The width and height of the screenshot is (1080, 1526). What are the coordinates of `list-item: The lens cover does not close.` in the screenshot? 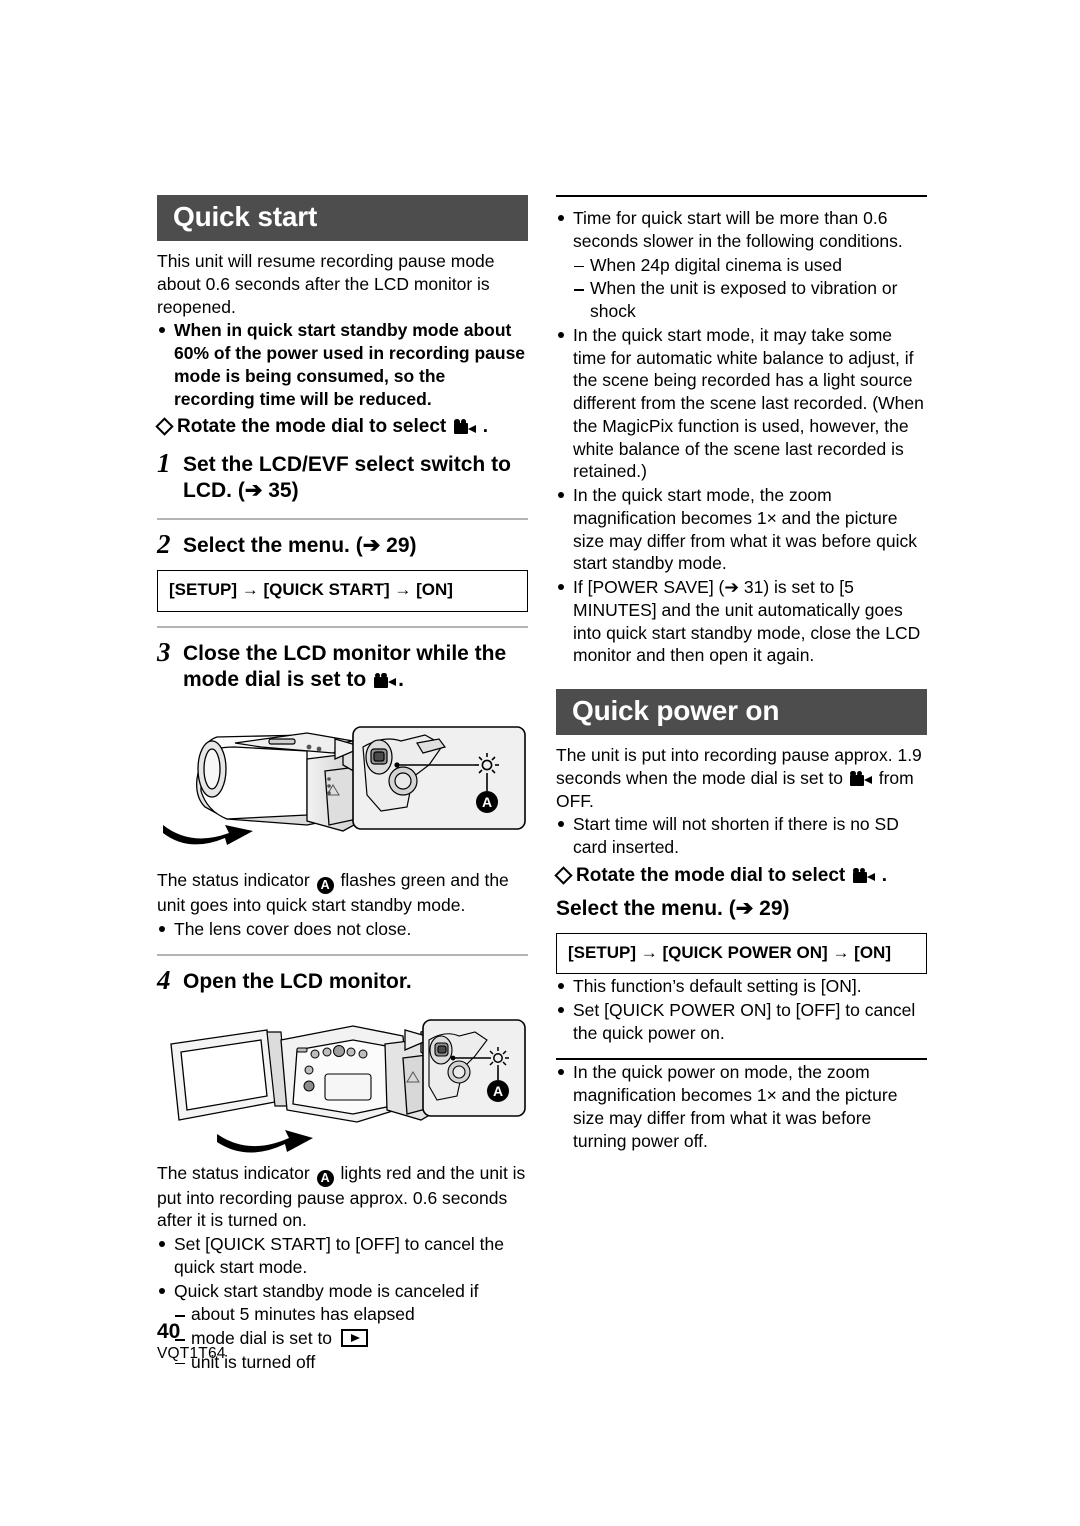 It's located at (342, 929).